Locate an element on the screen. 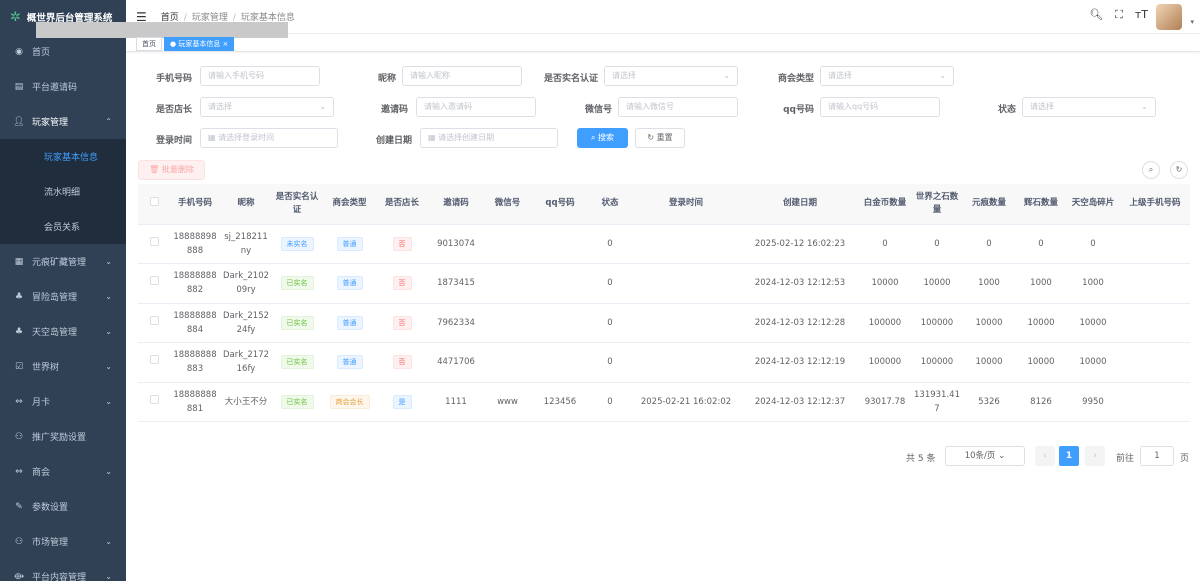 The image size is (1200, 581). tree-icon: ♣ is located at coordinates (19, 331).